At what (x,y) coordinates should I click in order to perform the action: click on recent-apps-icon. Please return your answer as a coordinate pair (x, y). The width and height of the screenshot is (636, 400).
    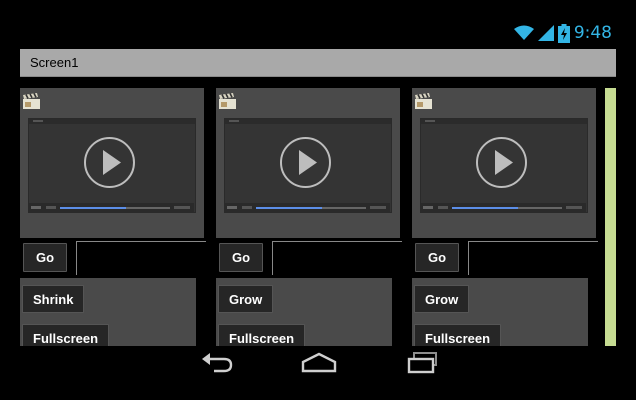
    Looking at the image, I should click on (423, 363).